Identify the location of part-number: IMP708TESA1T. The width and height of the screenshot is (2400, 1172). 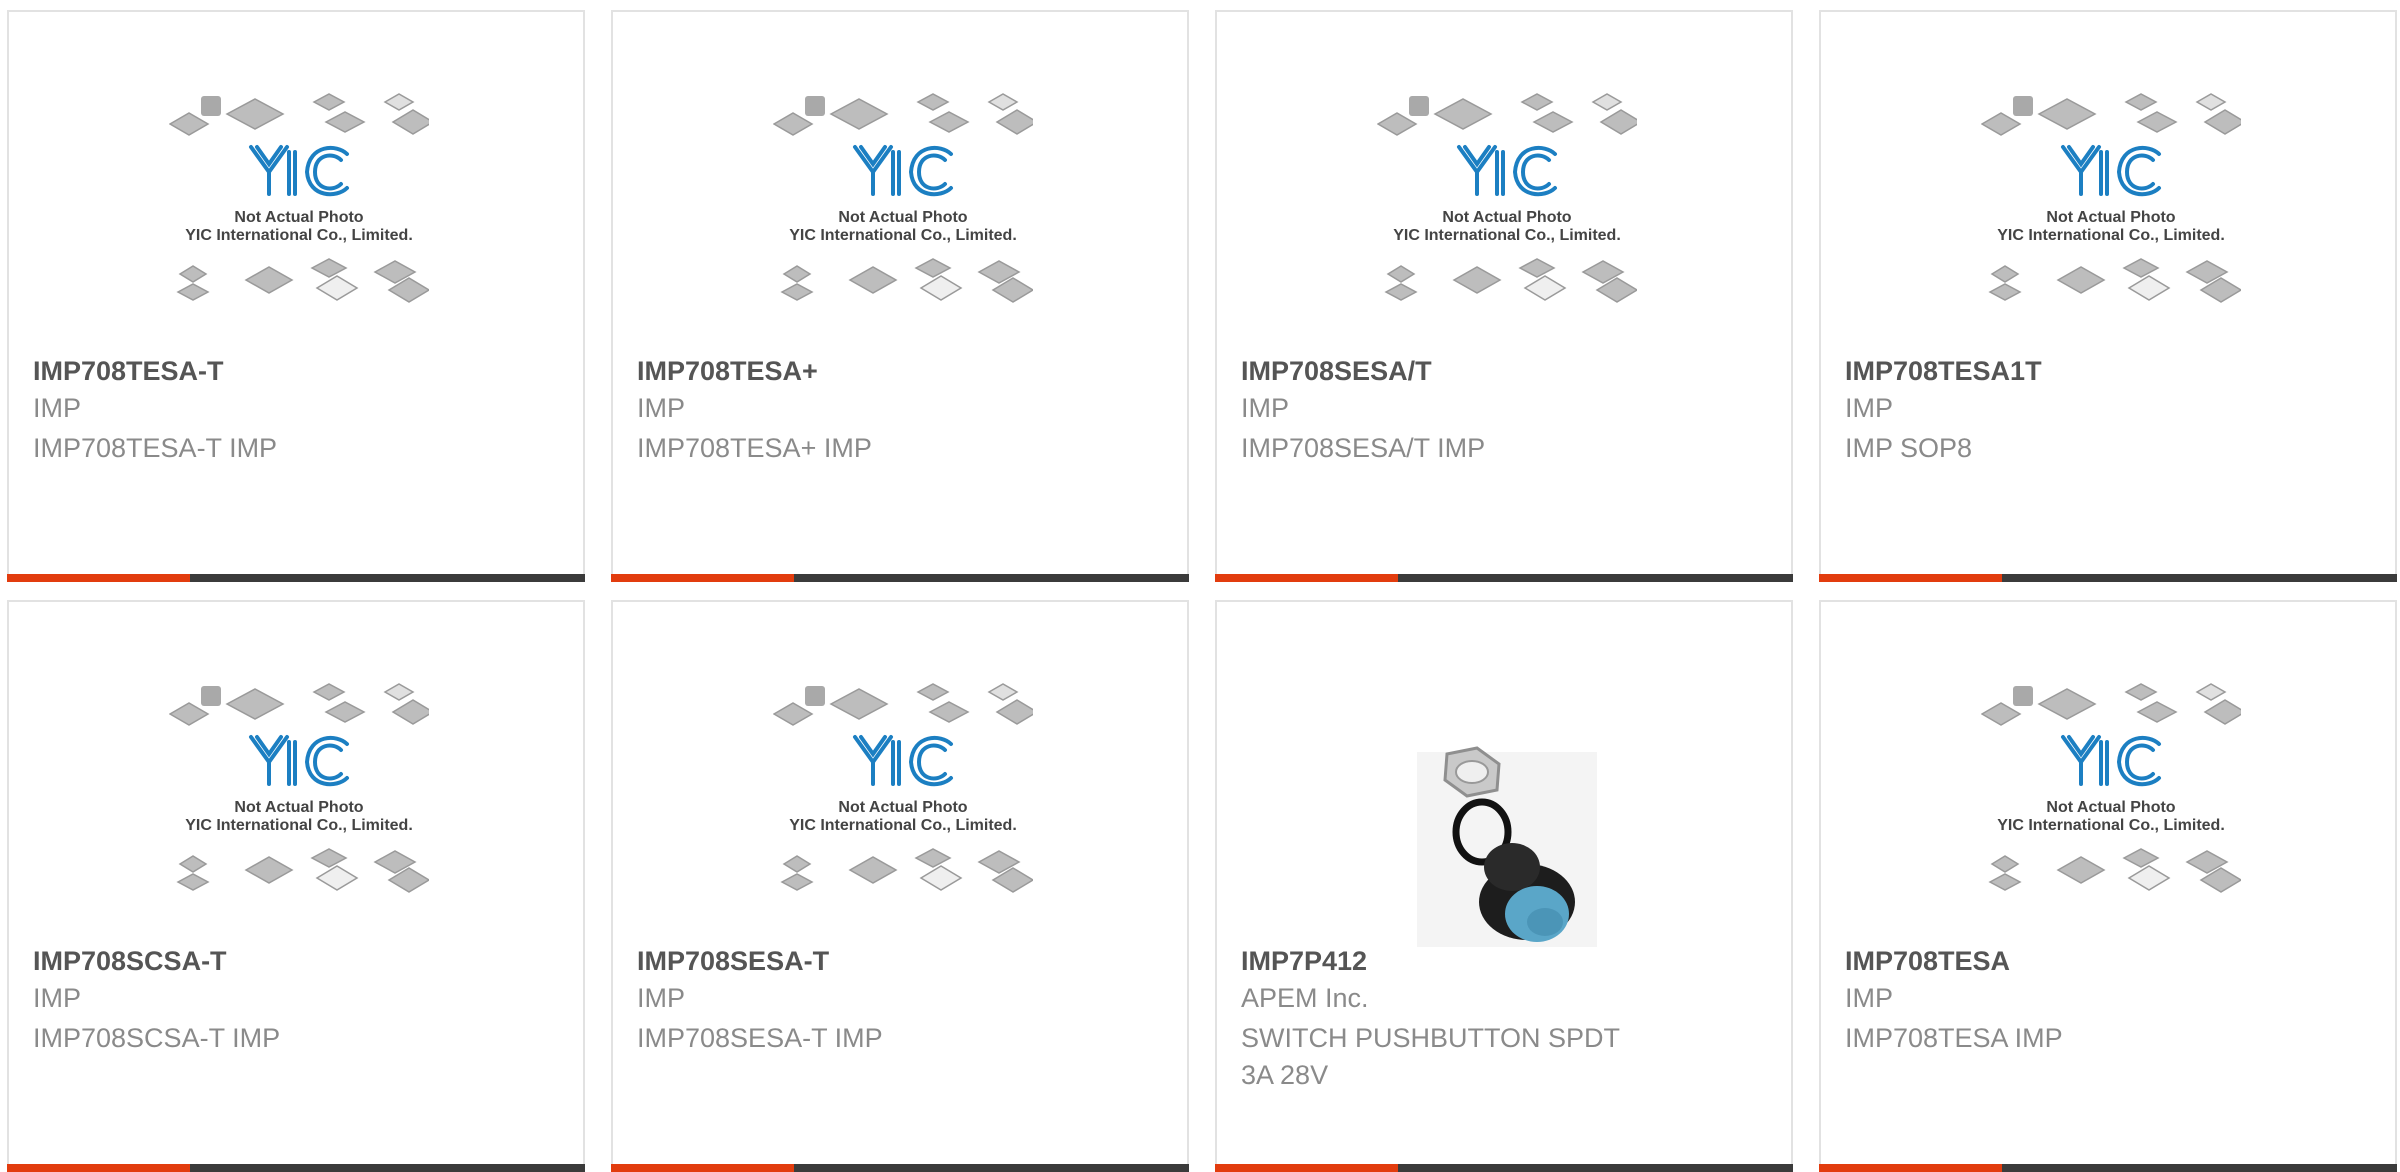
(1943, 371).